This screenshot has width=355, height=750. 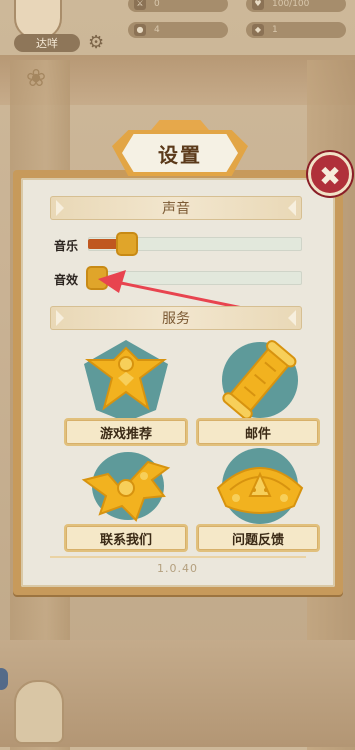 I want to click on service-mail: 邮件, so click(x=258, y=391).